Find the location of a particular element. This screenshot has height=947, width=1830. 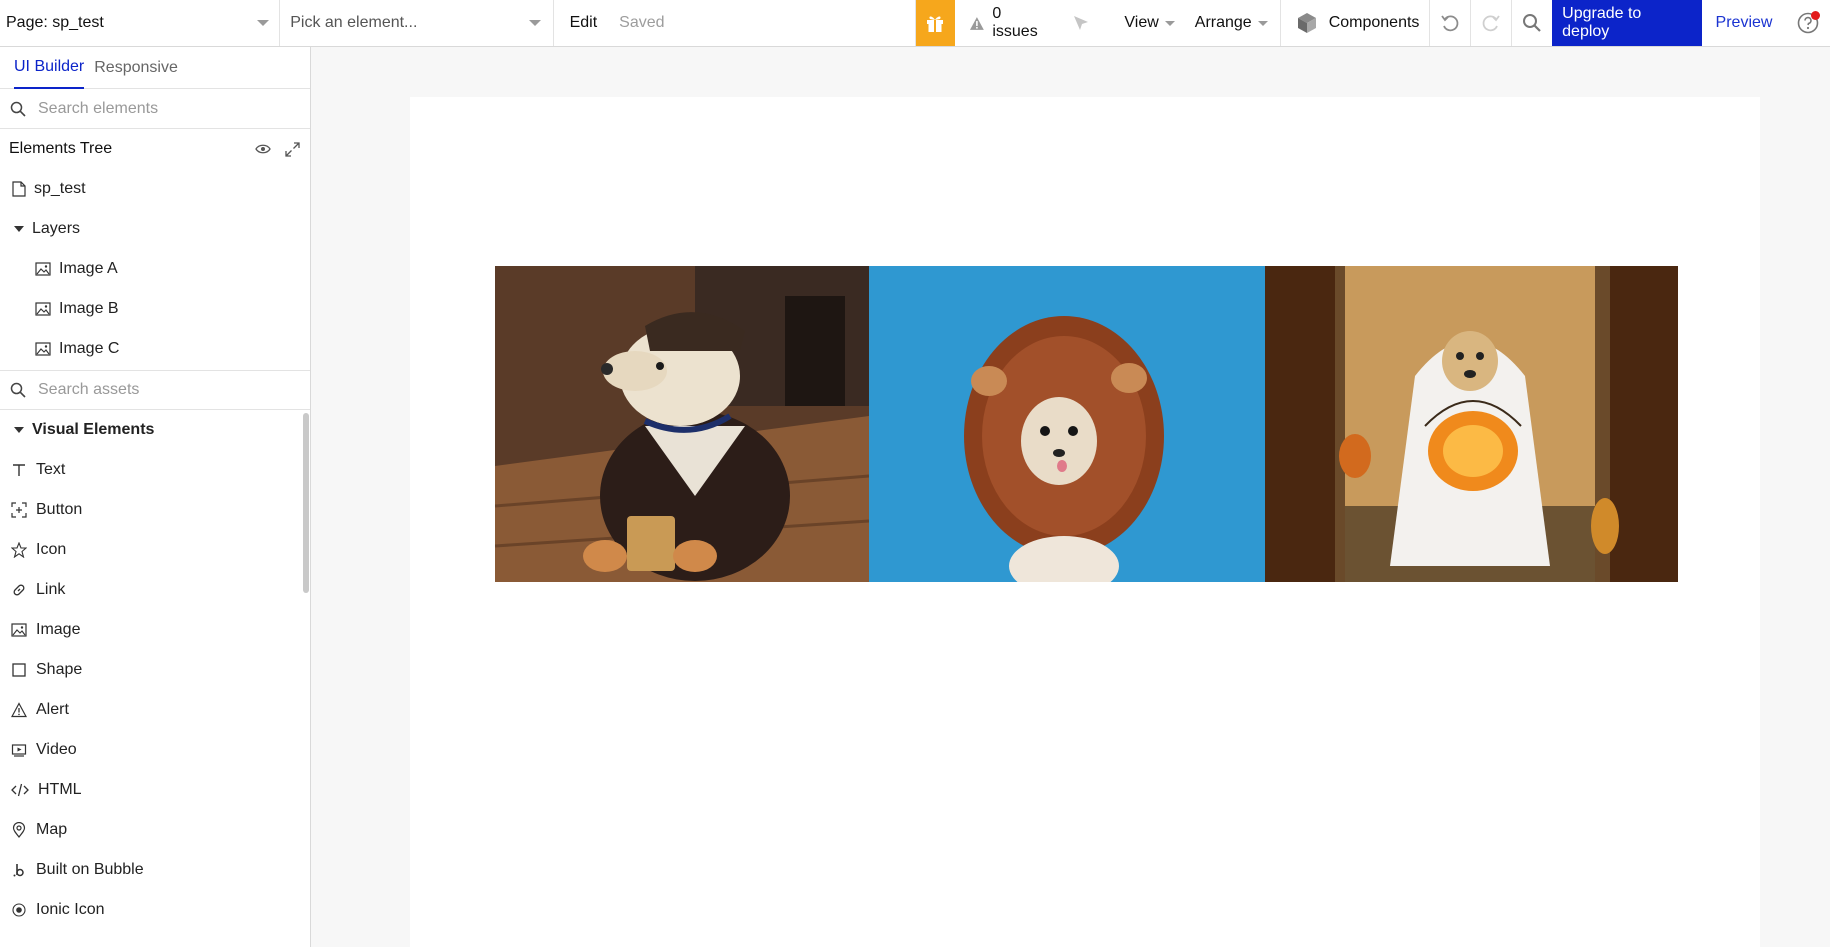

visual-element-alert: Alert is located at coordinates (155, 710).